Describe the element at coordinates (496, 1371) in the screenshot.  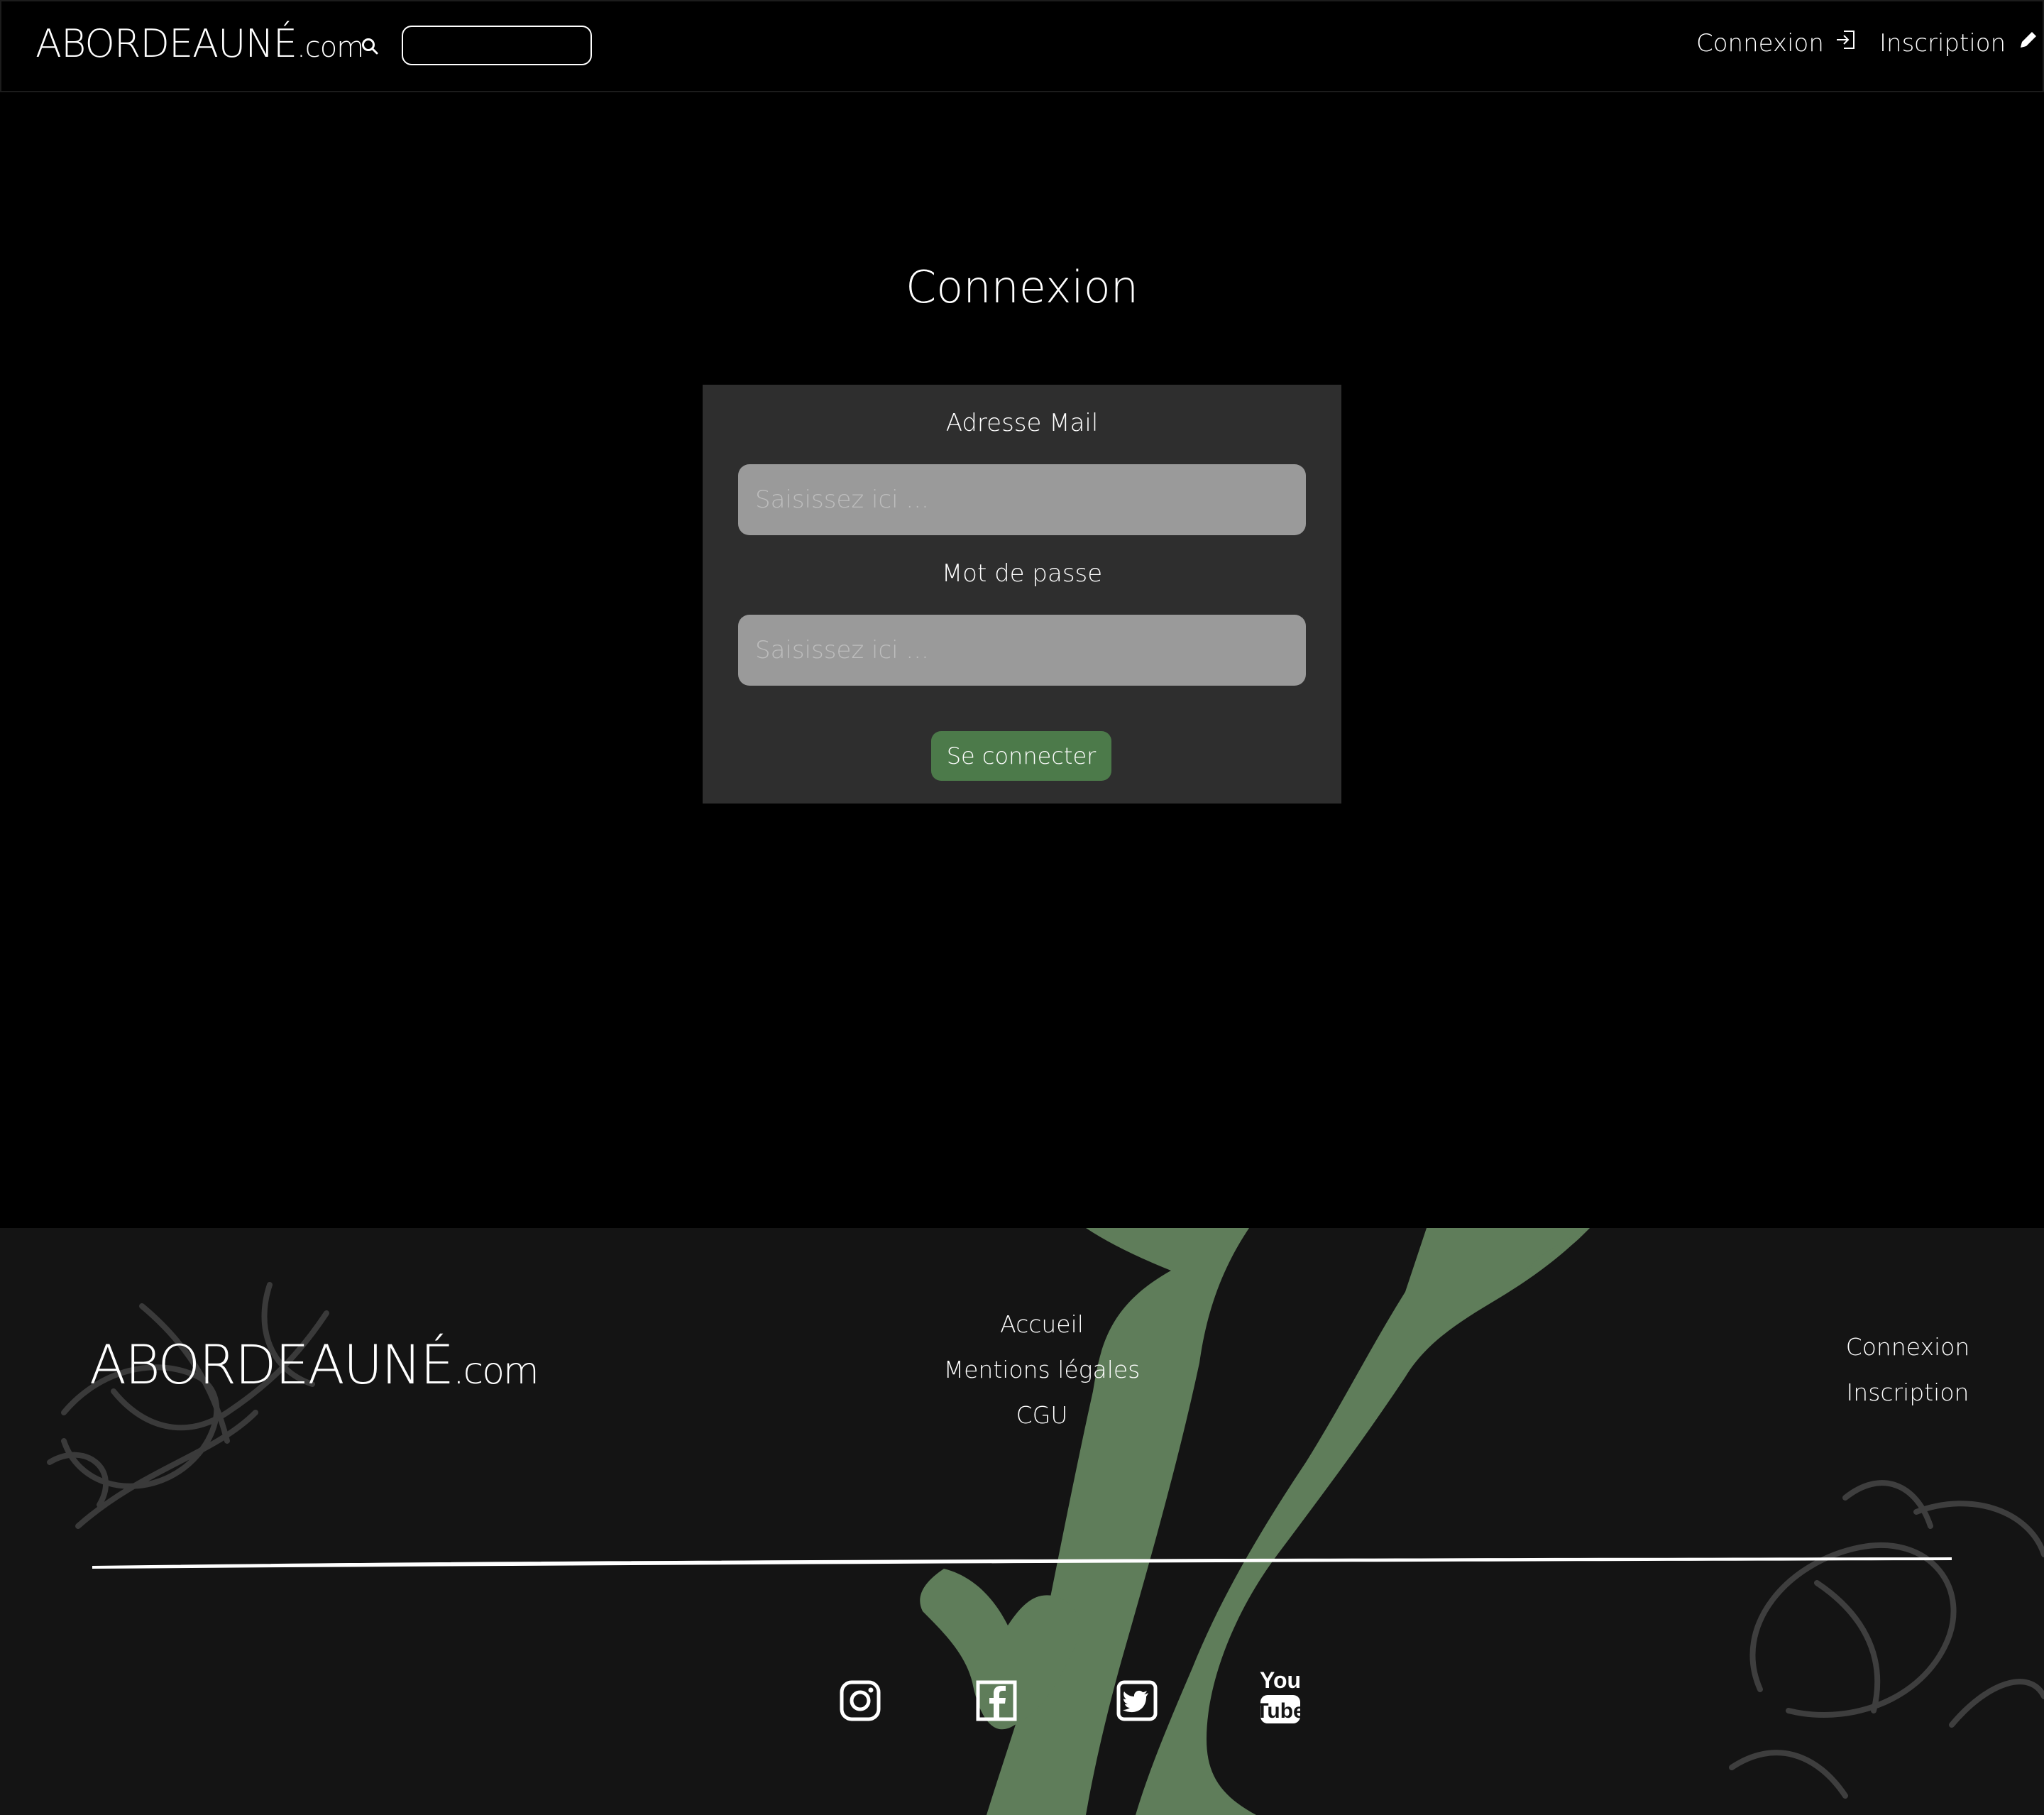
I see `footer-logo-domain: .com` at that location.